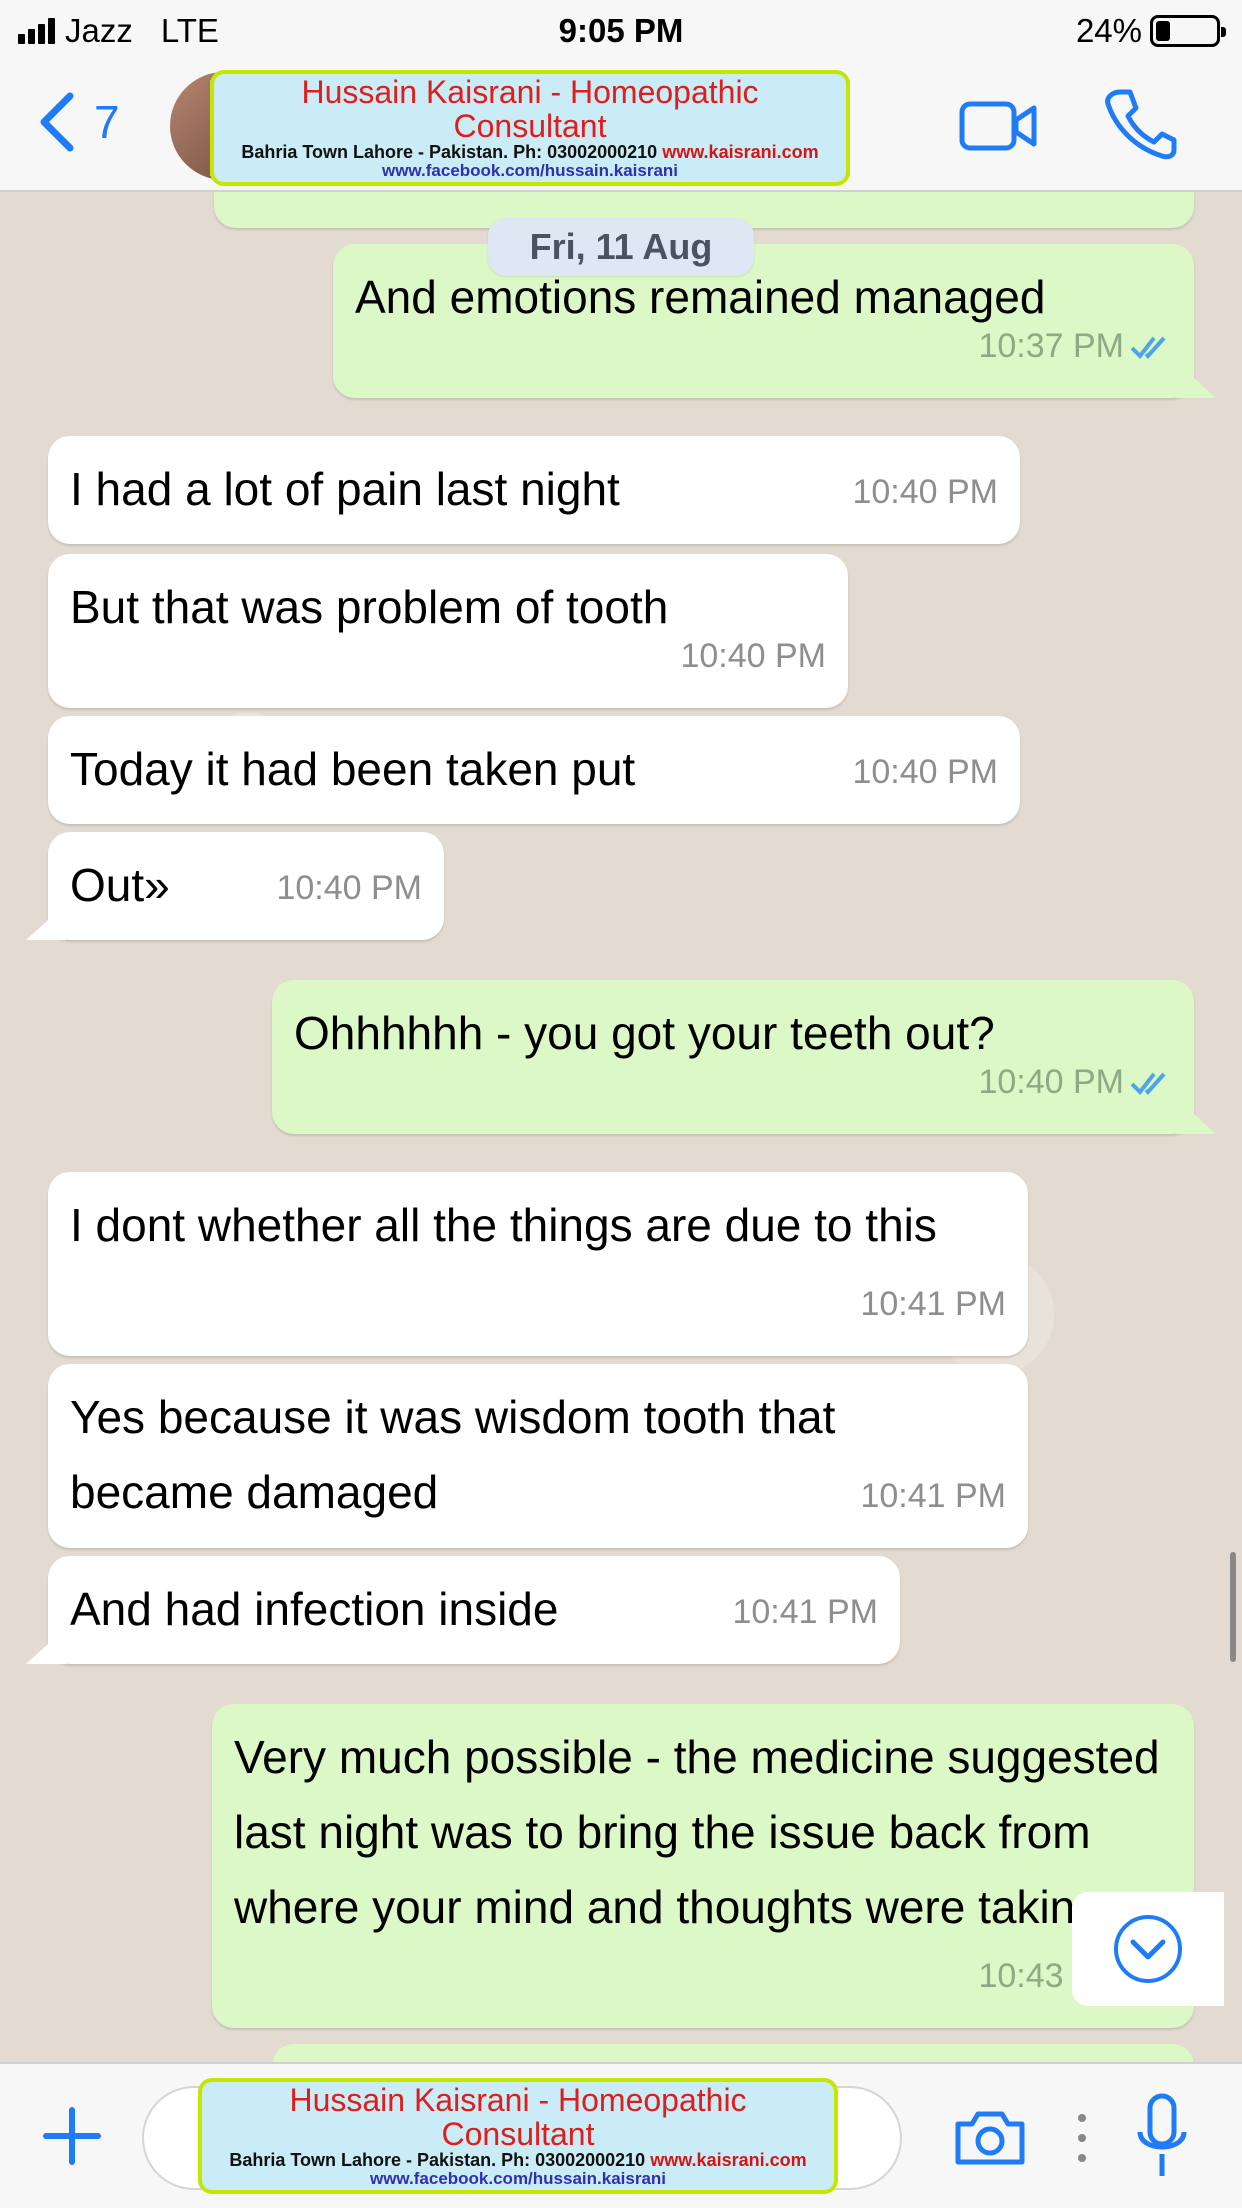 This screenshot has height=2208, width=1242. Describe the element at coordinates (733, 2053) in the screenshot. I see `message-out-partial` at that location.